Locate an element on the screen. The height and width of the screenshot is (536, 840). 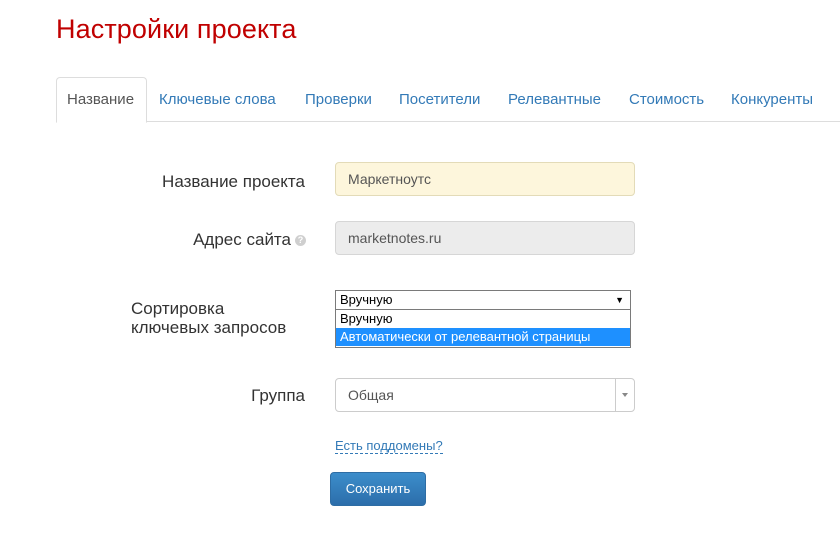
question-icon: ? is located at coordinates (300, 241).